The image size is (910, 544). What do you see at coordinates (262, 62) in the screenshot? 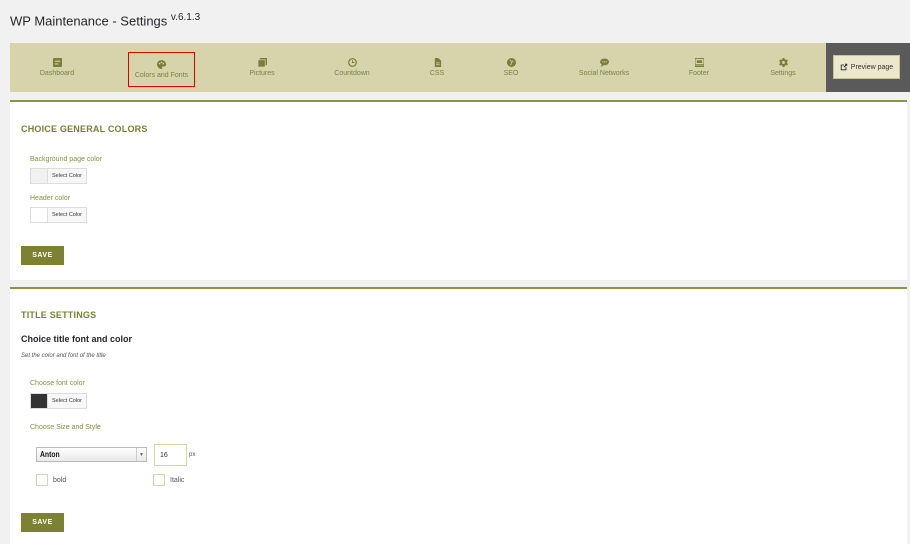
I see `pictures-icon` at bounding box center [262, 62].